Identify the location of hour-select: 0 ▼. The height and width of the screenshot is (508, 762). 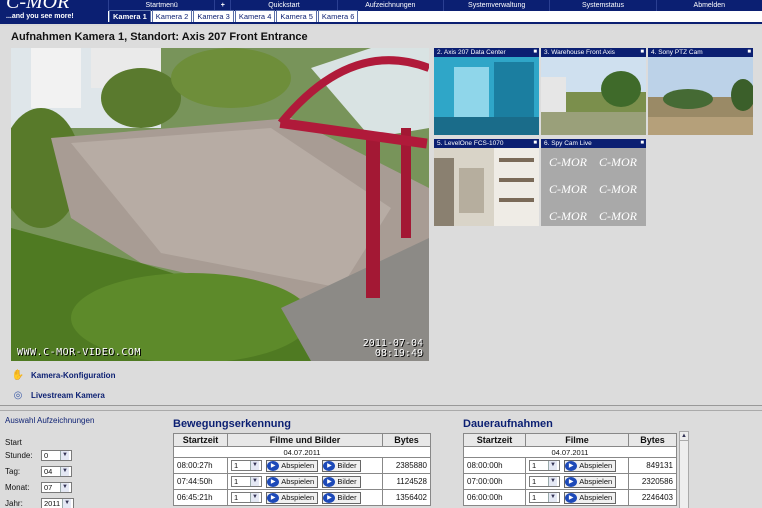
(56, 455).